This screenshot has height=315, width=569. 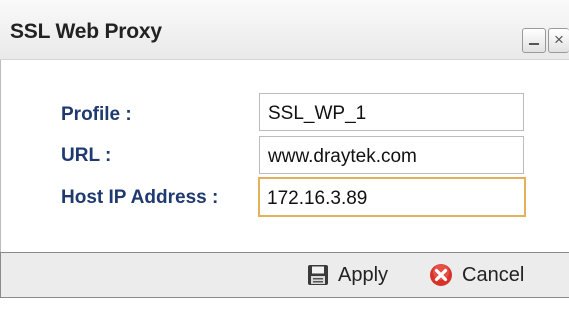 I want to click on apply-button: Apply, so click(x=347, y=275).